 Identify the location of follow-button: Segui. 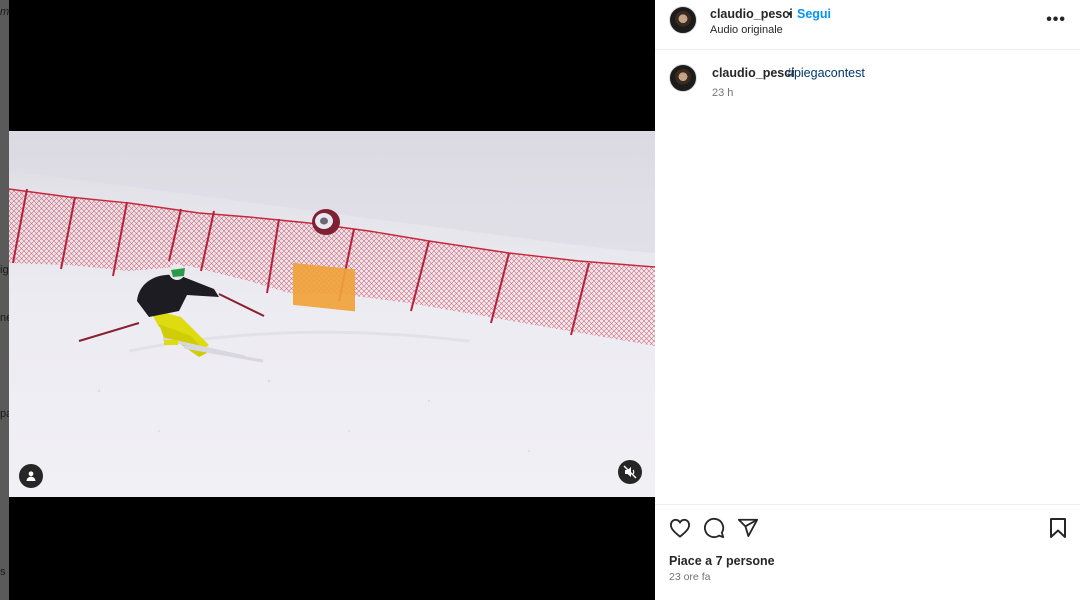
(814, 14).